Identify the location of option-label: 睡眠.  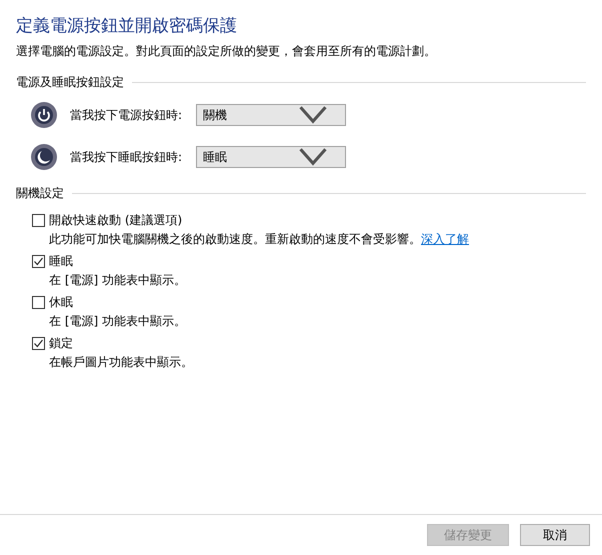
(61, 261).